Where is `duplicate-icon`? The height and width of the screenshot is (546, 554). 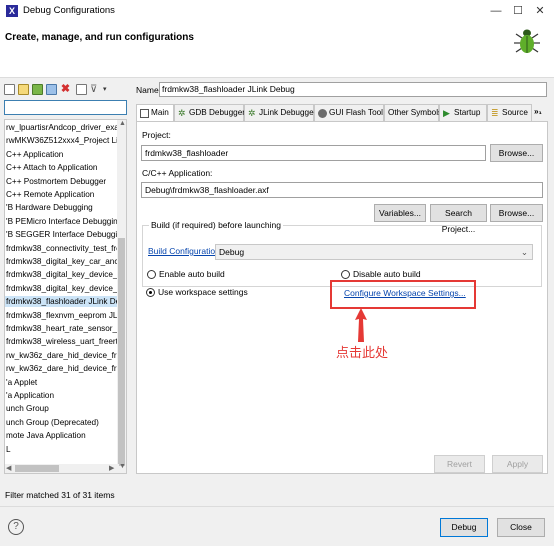 duplicate-icon is located at coordinates (51, 89).